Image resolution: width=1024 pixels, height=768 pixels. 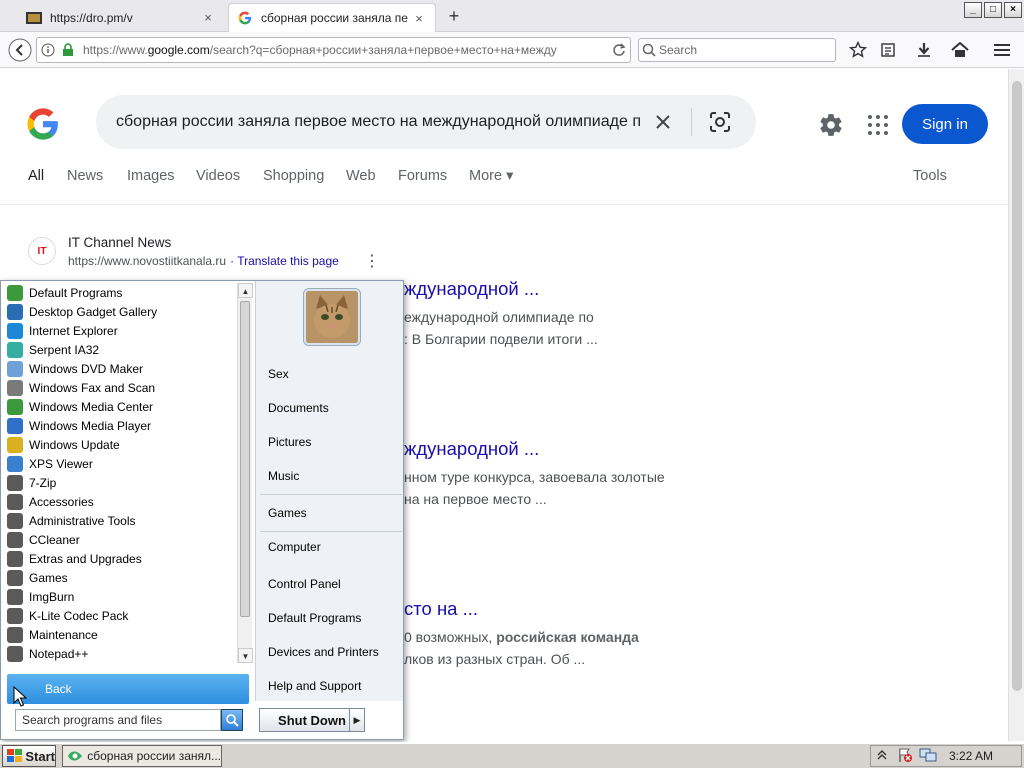 I want to click on start-label: Start, so click(x=40, y=756).